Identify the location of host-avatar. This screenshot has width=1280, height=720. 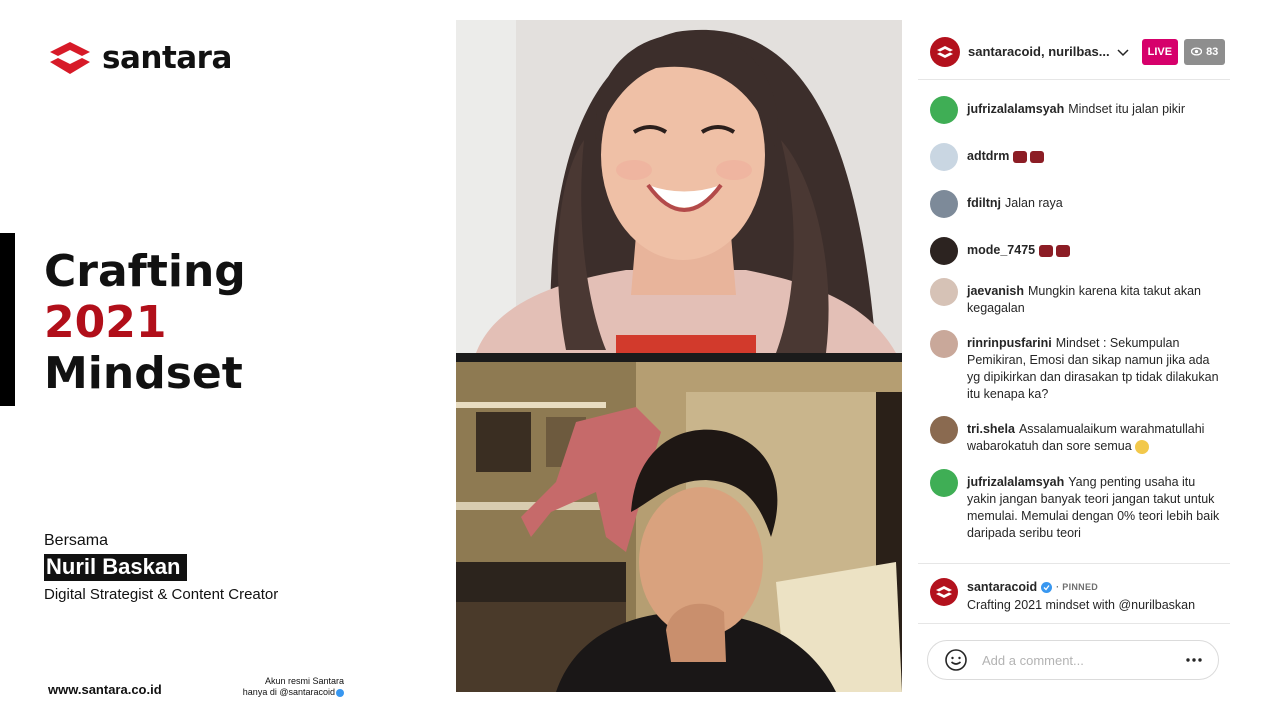
(945, 51).